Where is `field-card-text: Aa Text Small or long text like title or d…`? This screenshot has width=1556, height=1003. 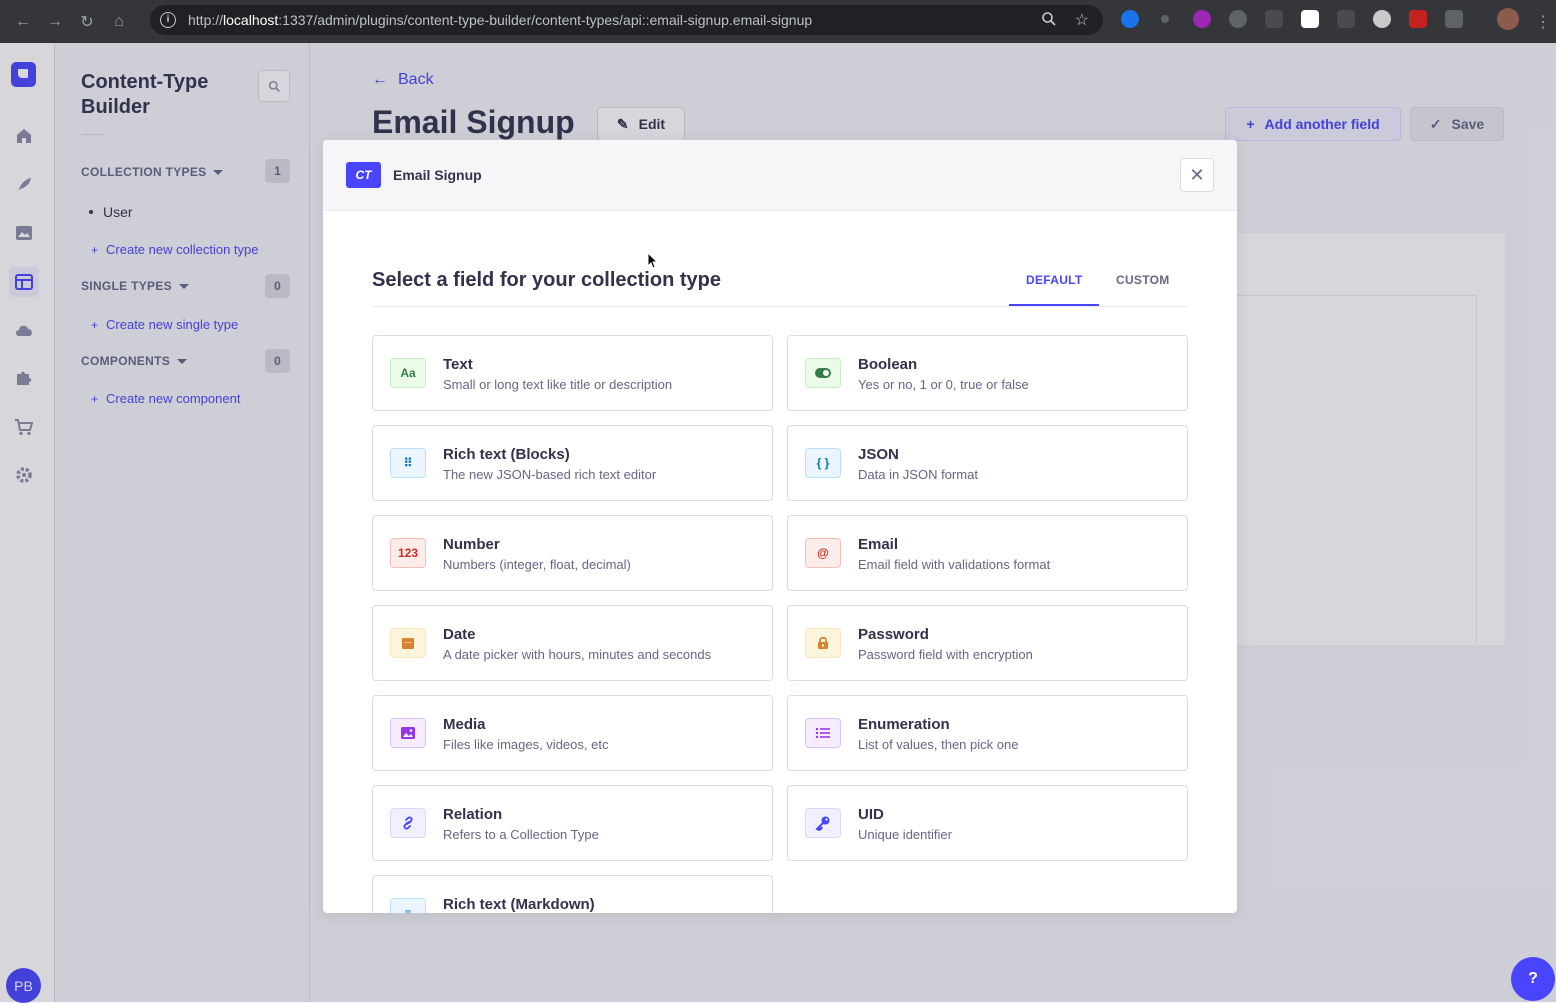
field-card-text: Aa Text Small or long text like title or d… is located at coordinates (572, 373).